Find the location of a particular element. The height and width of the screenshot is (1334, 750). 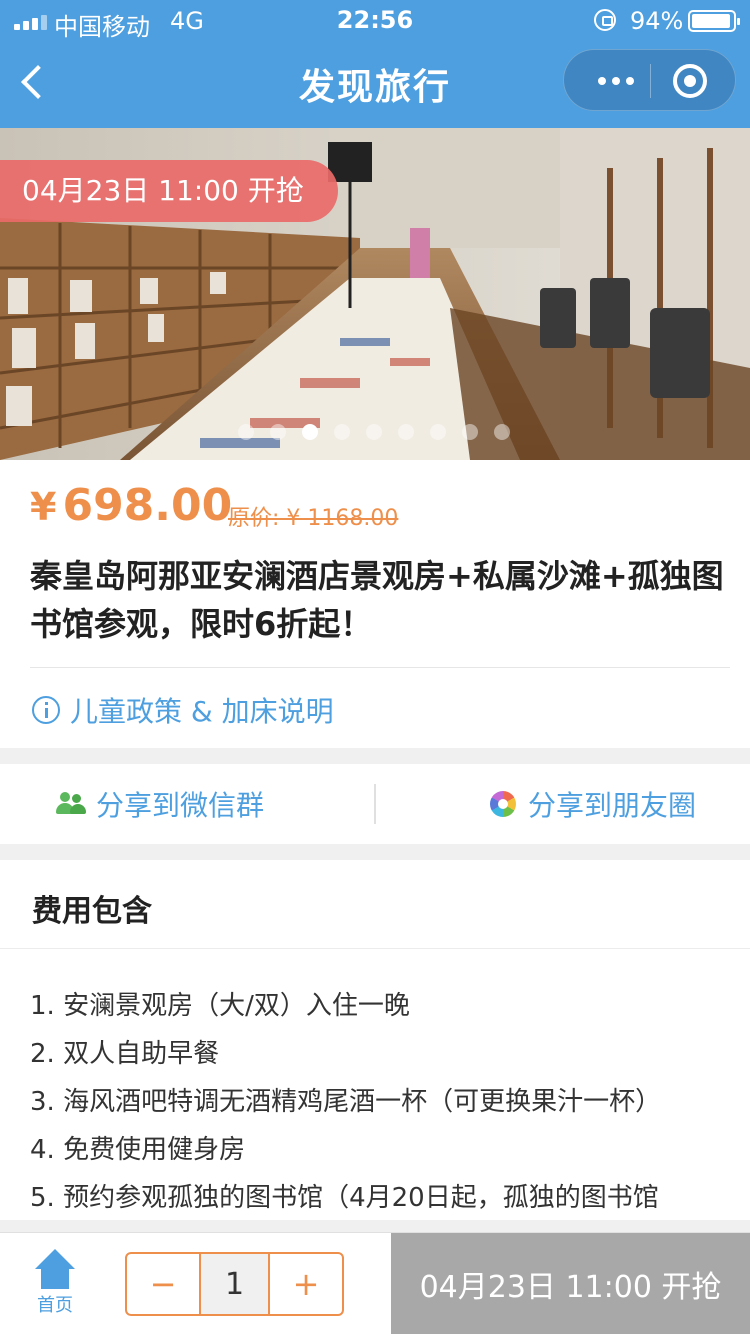

battery-percent: 94% is located at coordinates (657, 21).